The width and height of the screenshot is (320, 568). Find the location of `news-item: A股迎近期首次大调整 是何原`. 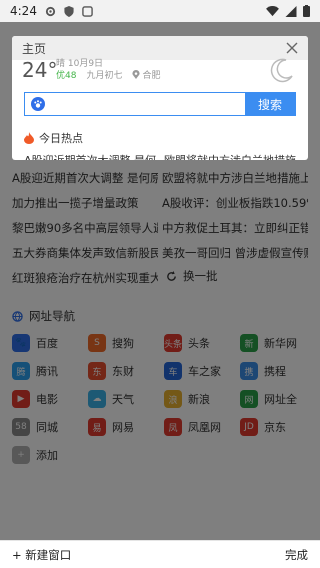

news-item: A股迎近期首次大调整 是何原 is located at coordinates (90, 156).